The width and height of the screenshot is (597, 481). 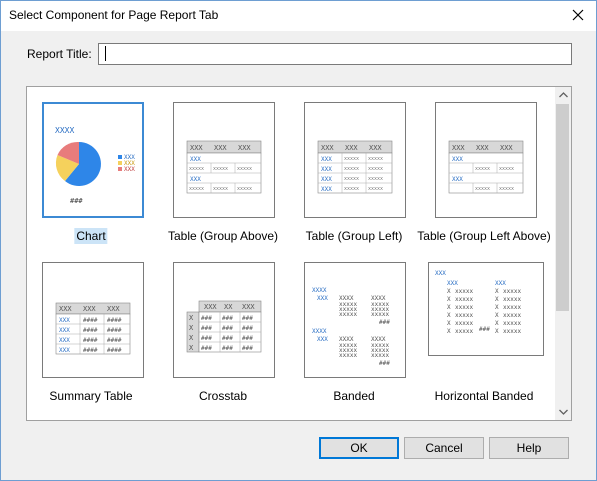 What do you see at coordinates (578, 15) in the screenshot?
I see `close-button` at bounding box center [578, 15].